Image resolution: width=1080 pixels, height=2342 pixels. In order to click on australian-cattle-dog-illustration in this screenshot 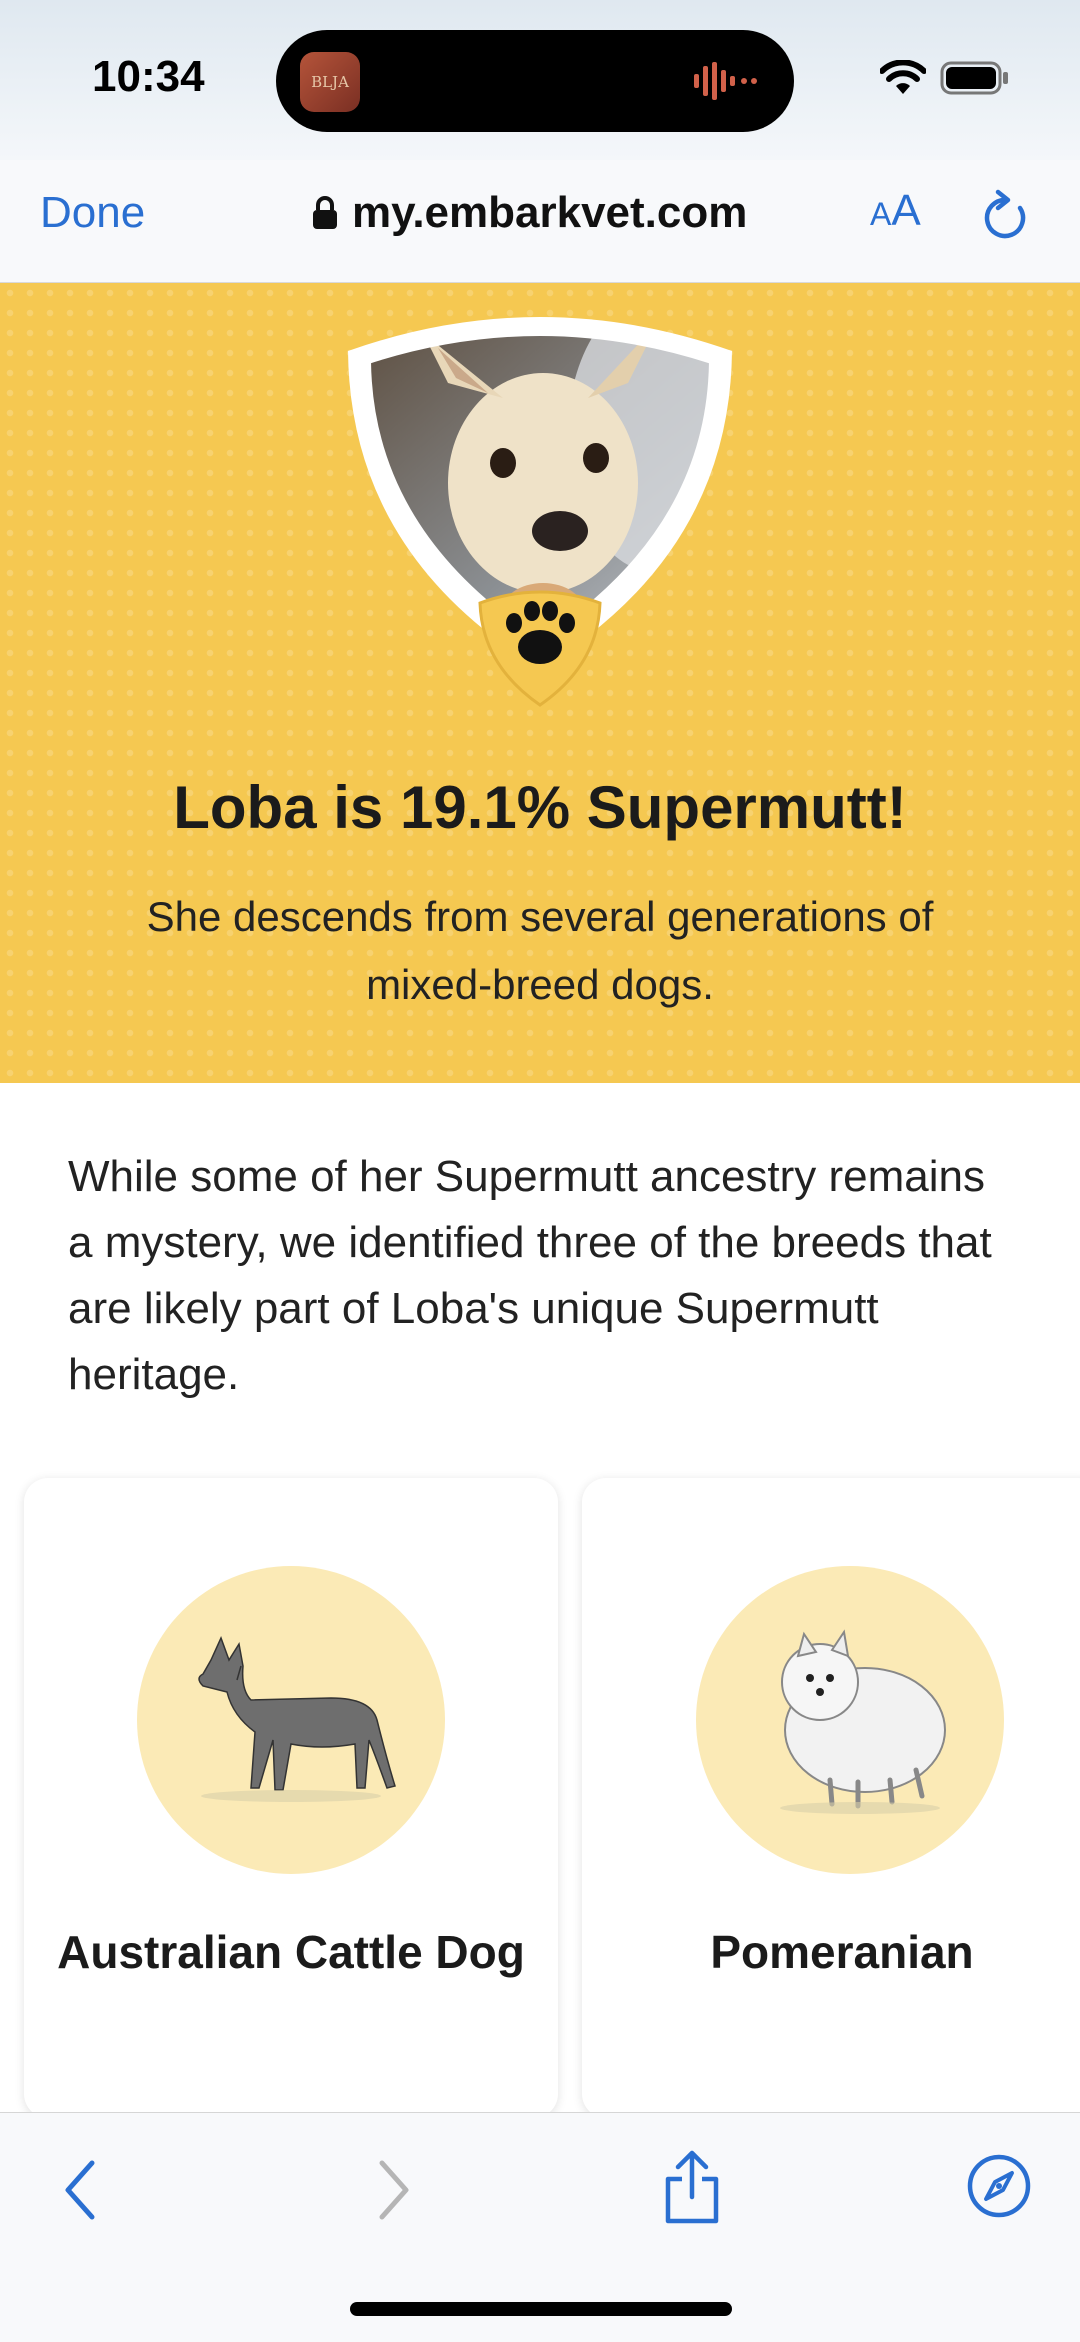, I will do `click(297, 1719)`.